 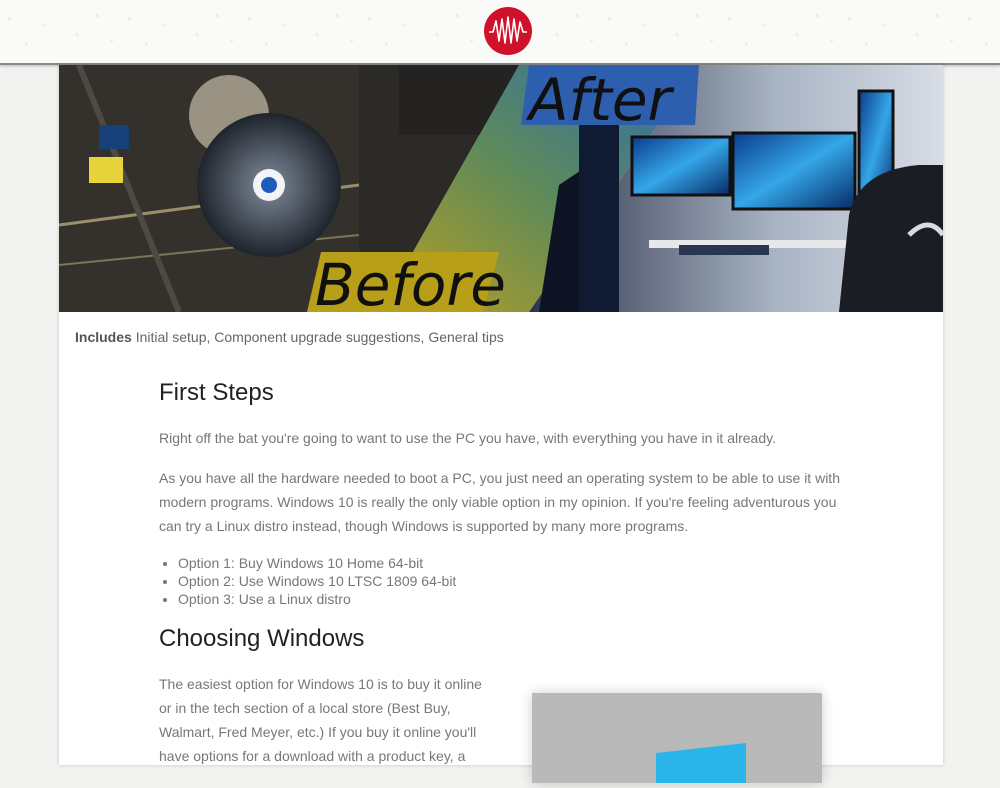 I want to click on choosing-windows-heading: Choosing Windows, so click(x=262, y=638).